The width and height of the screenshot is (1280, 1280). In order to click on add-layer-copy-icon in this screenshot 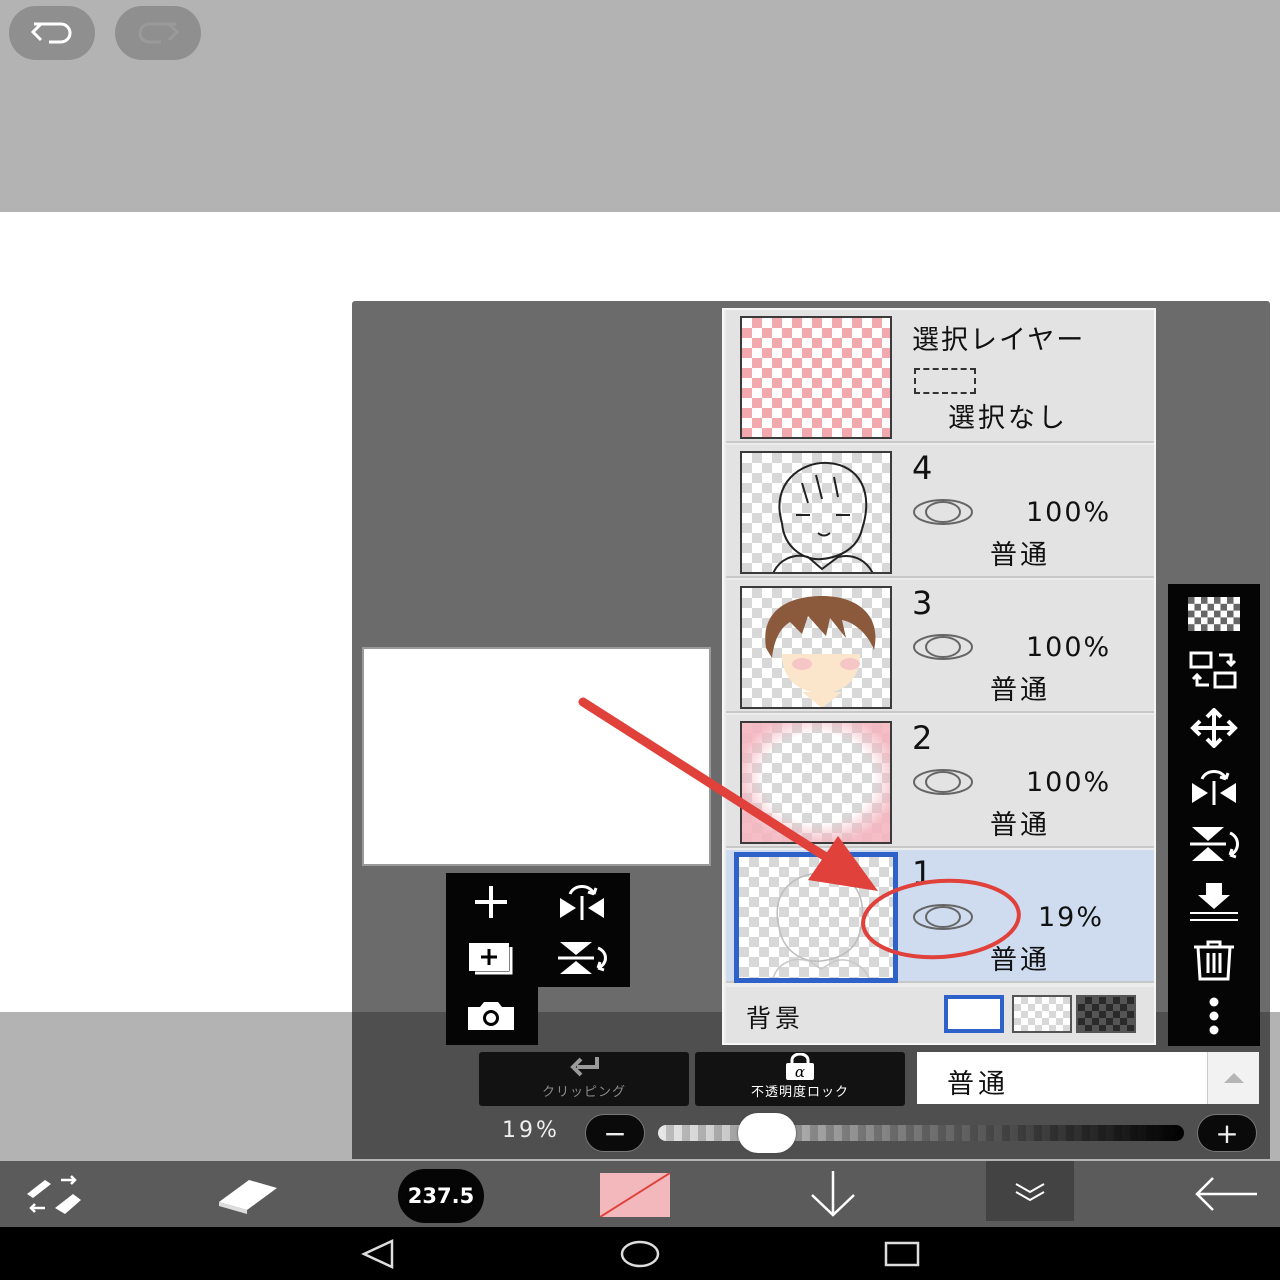, I will do `click(491, 959)`.